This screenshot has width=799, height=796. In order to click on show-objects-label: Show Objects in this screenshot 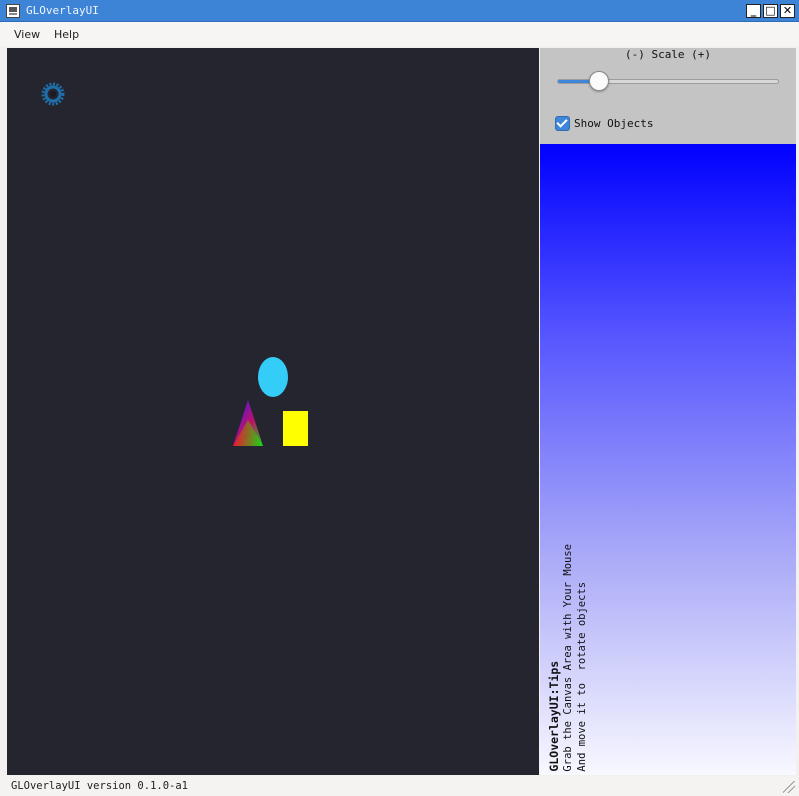, I will do `click(613, 123)`.